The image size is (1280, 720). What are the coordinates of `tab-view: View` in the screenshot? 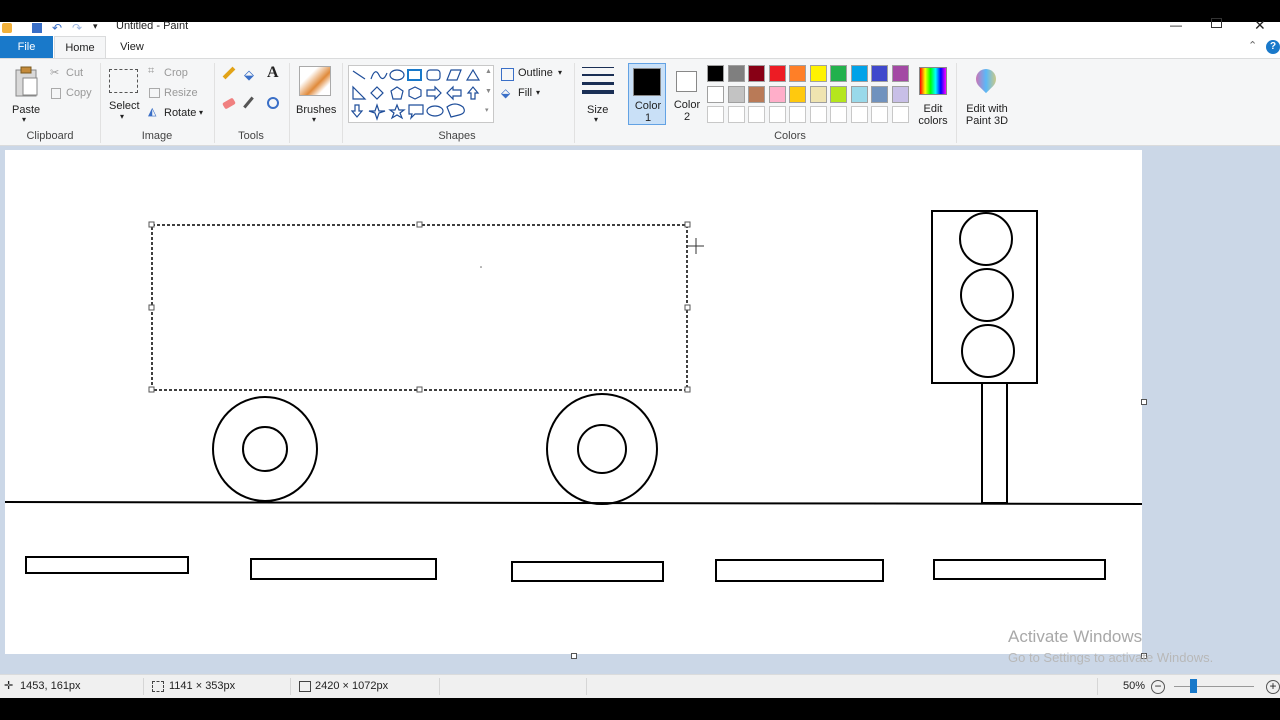 It's located at (132, 47).